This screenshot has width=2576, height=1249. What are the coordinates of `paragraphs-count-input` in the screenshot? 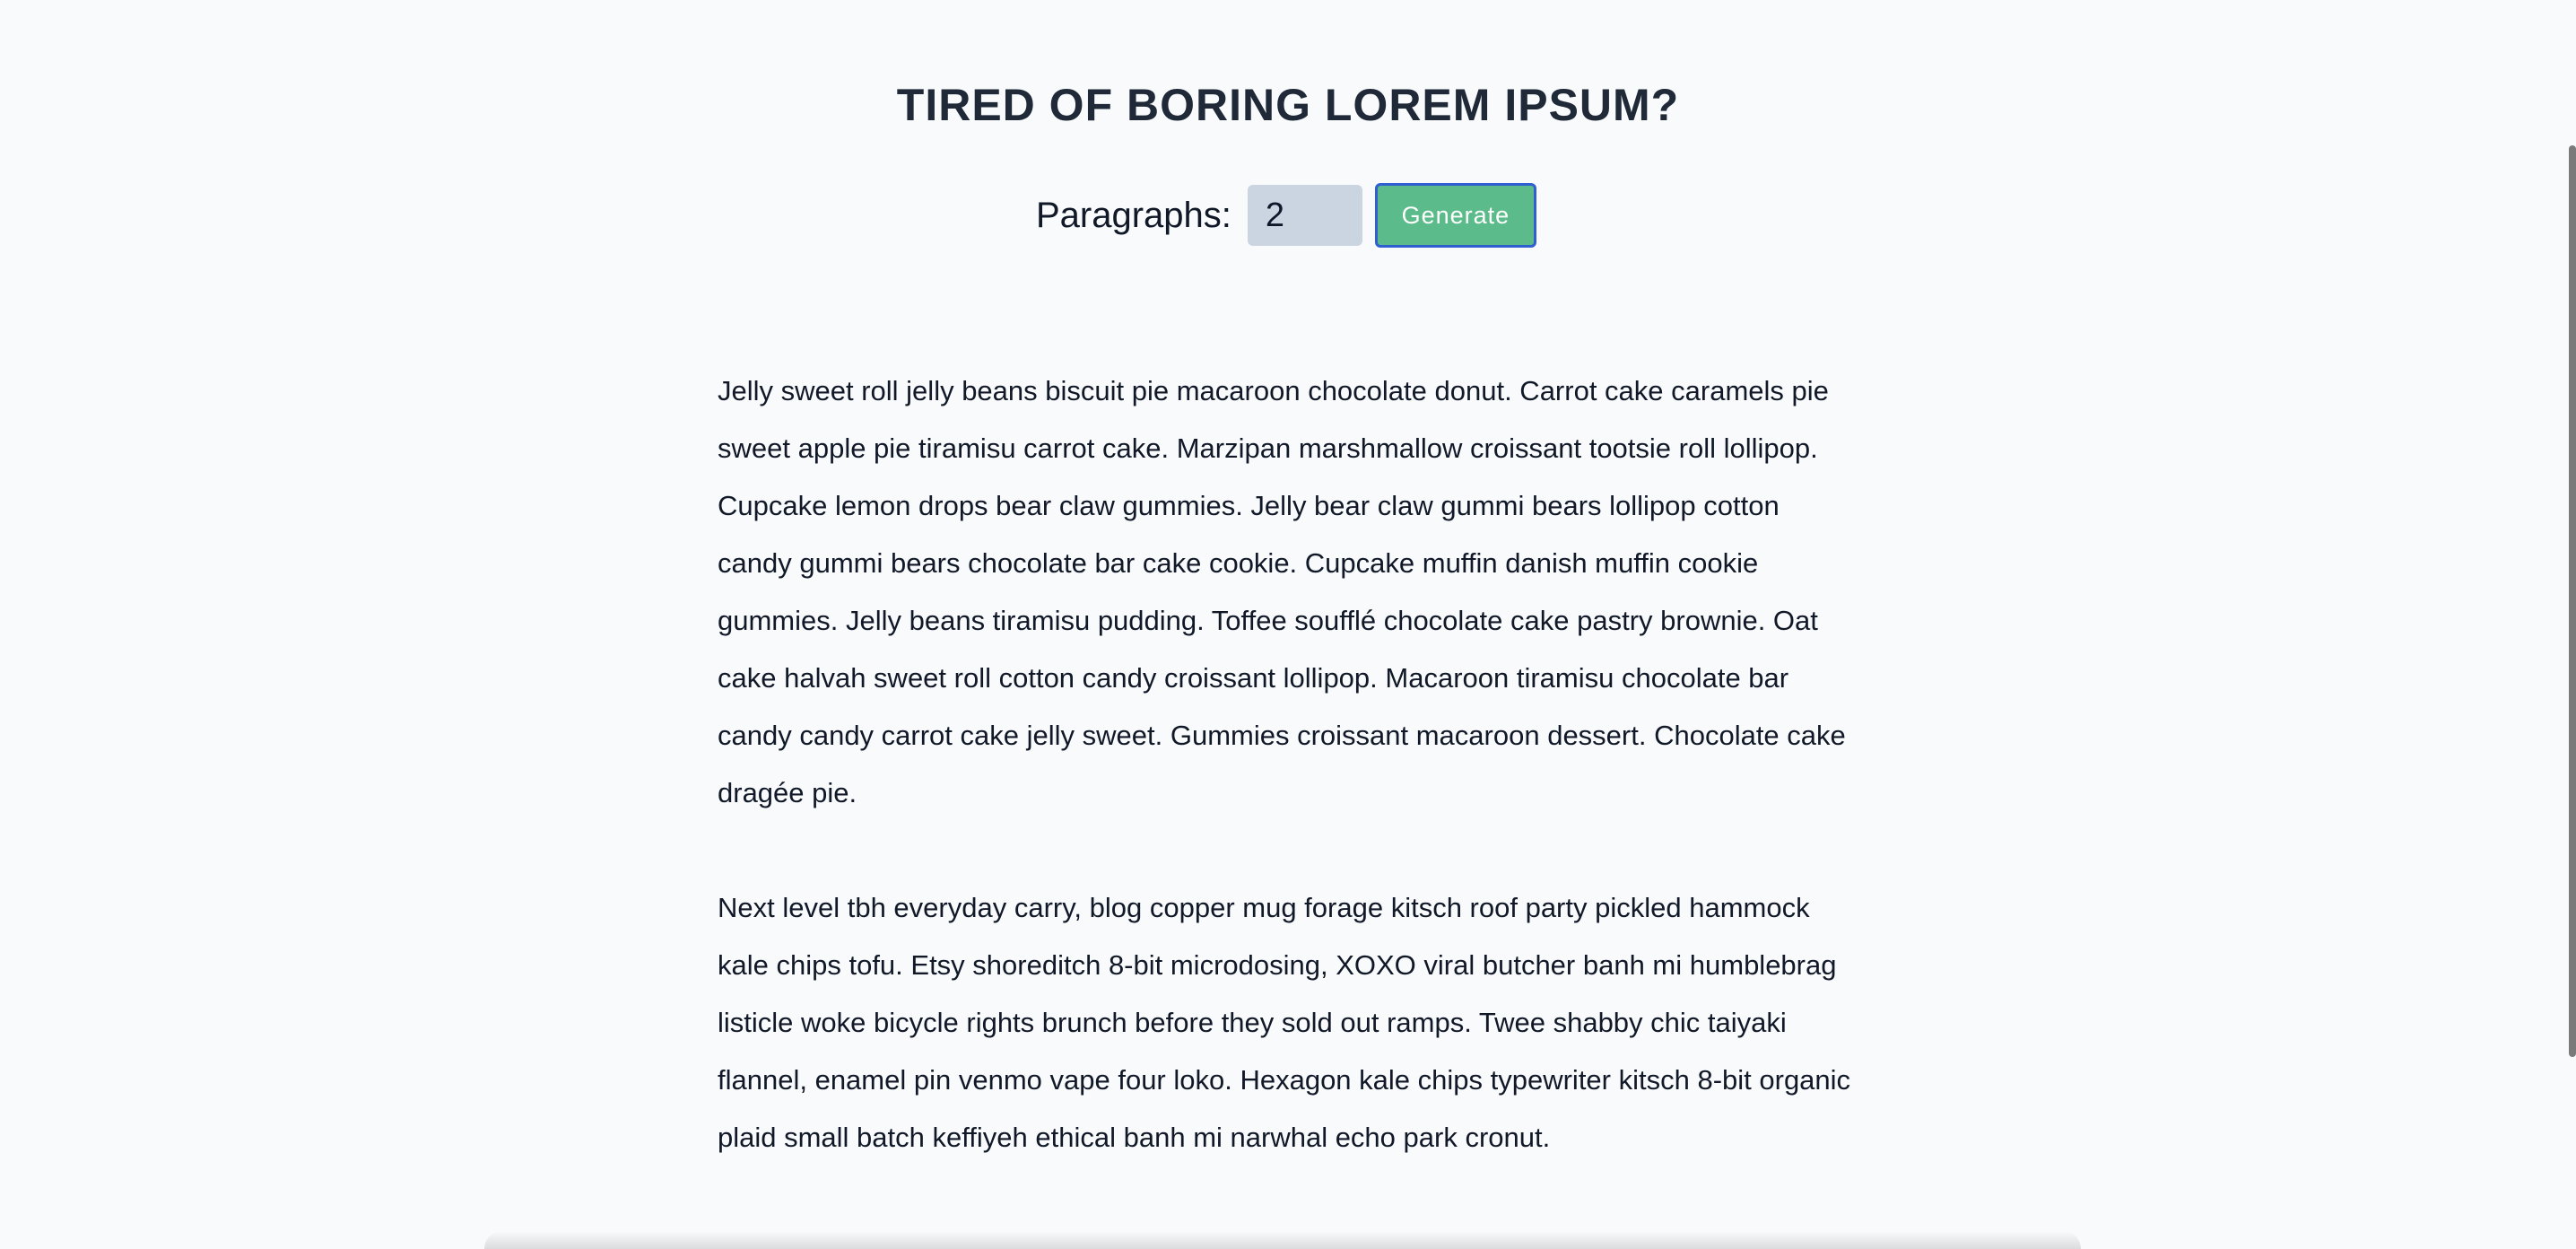 It's located at (1304, 216).